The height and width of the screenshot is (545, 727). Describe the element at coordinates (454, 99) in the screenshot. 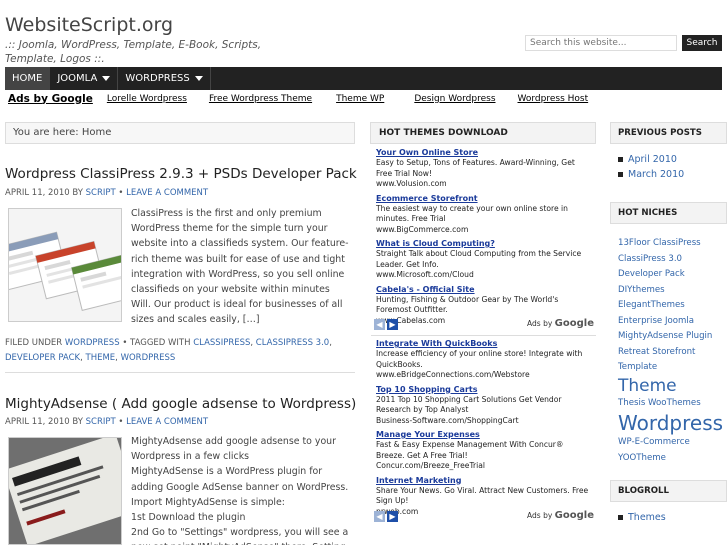

I see `ad-link: Design Wordpress` at that location.